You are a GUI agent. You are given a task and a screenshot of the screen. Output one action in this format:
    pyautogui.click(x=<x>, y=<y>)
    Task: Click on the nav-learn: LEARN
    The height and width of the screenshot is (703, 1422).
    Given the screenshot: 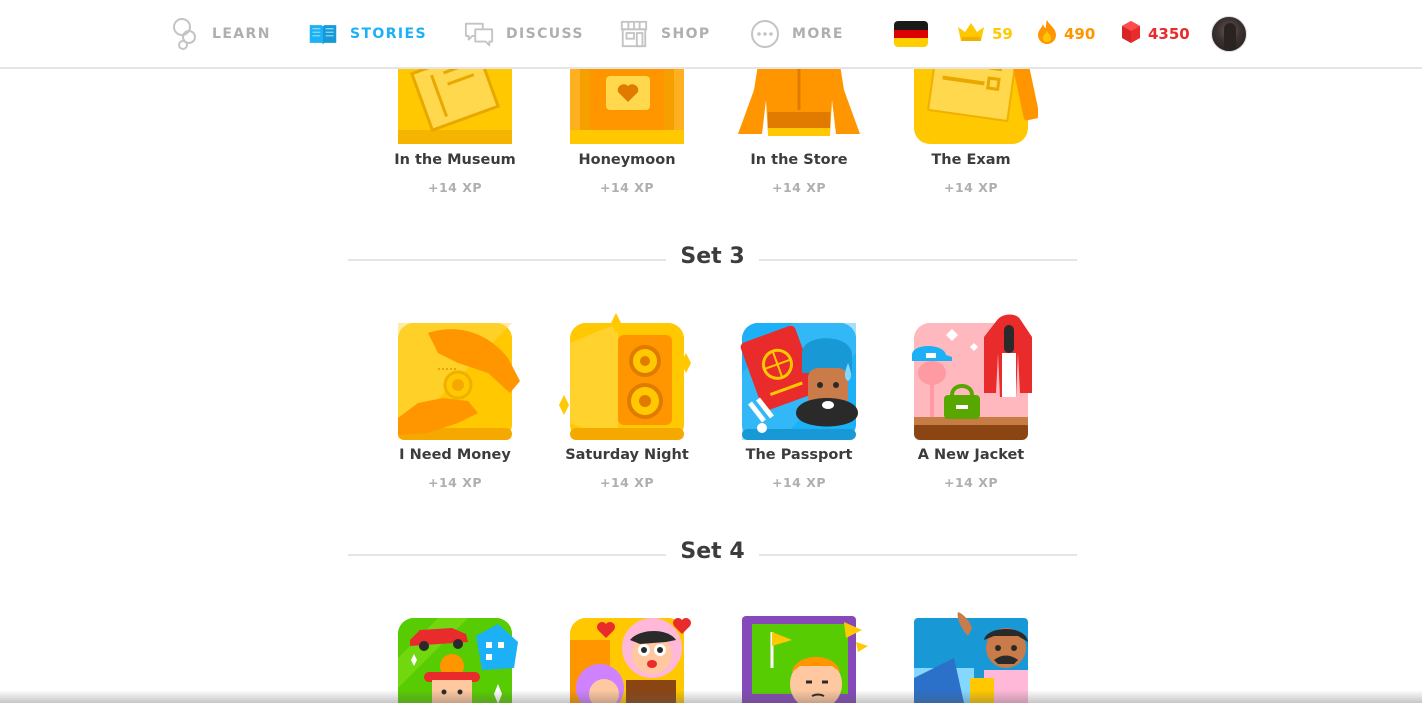 What is the action you would take?
    pyautogui.click(x=220, y=34)
    